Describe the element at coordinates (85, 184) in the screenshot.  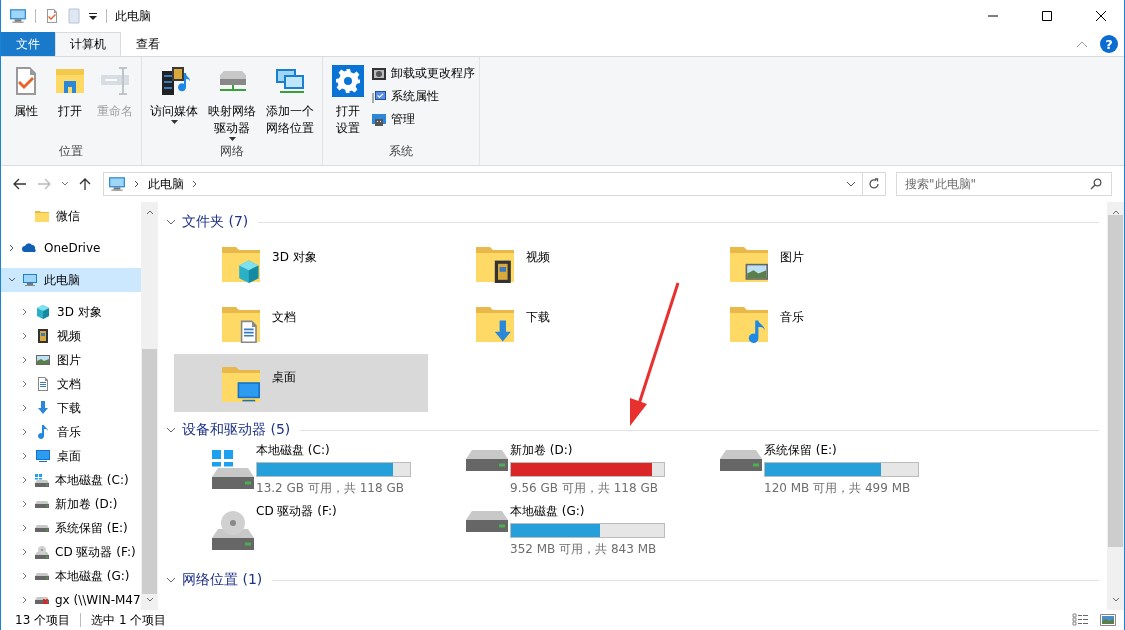
I see `up-arrow-icon` at that location.